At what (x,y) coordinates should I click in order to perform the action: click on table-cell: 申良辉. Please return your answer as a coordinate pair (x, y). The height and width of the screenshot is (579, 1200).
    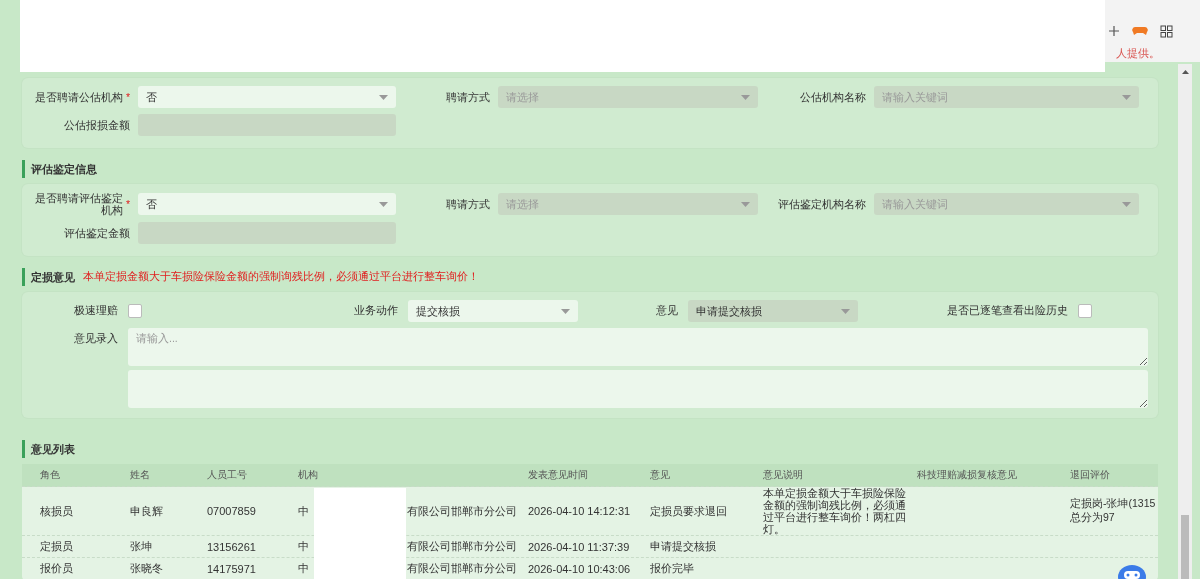
    Looking at the image, I should click on (146, 510).